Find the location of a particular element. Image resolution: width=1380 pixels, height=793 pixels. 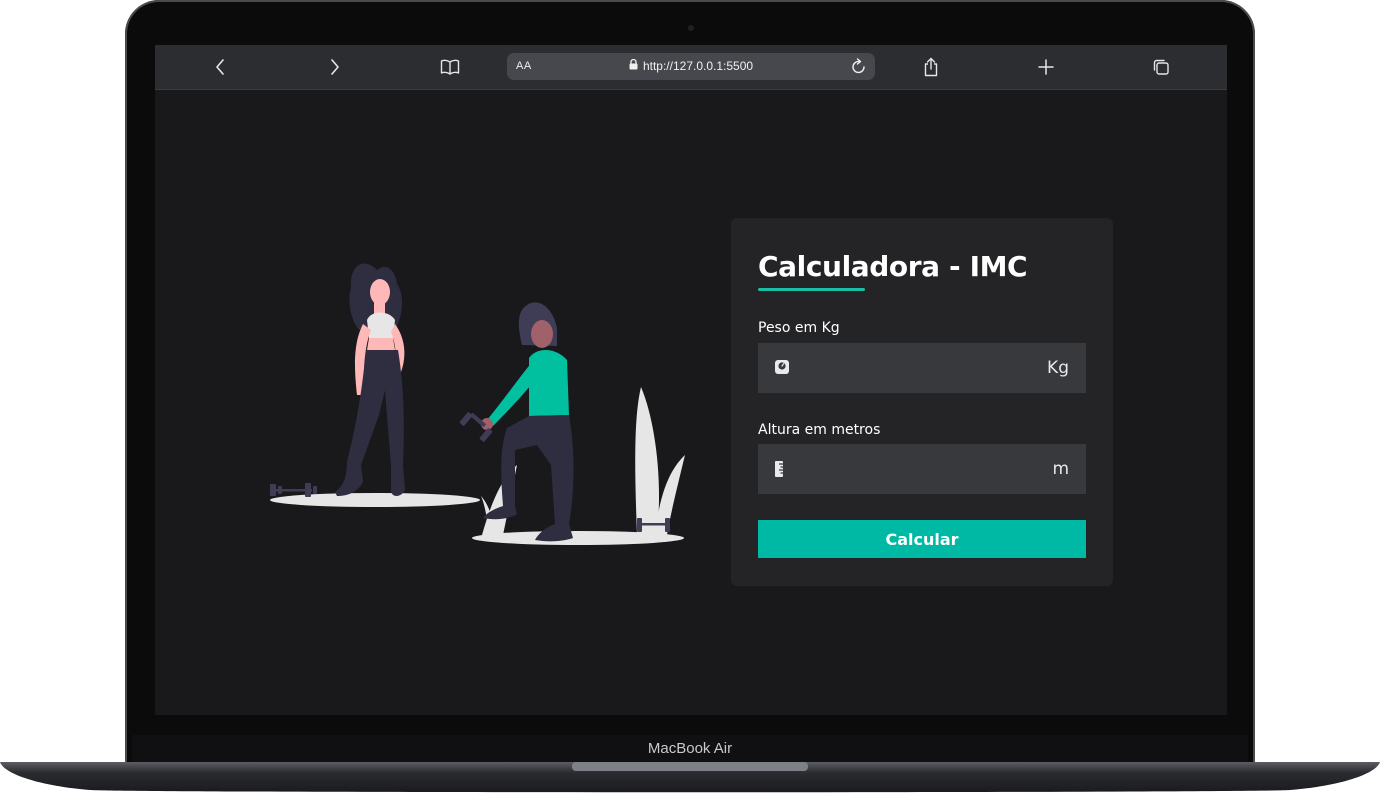

lock-icon is located at coordinates (633, 65).